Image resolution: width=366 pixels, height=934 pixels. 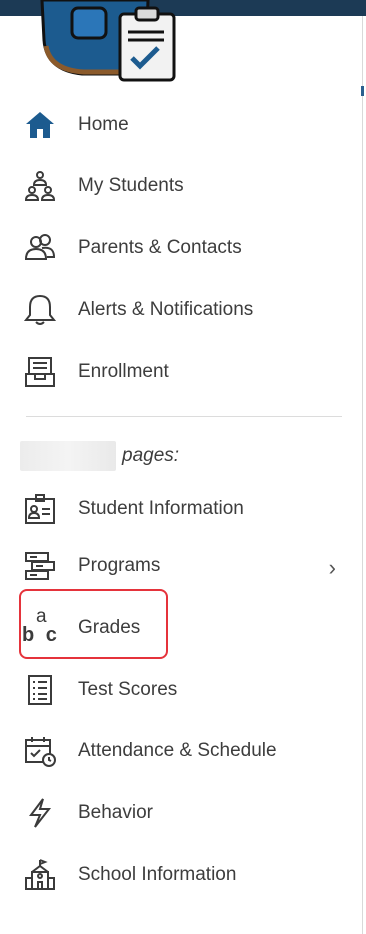 What do you see at coordinates (183, 690) in the screenshot?
I see `sidebar-item-test-scores: Test Scores` at bounding box center [183, 690].